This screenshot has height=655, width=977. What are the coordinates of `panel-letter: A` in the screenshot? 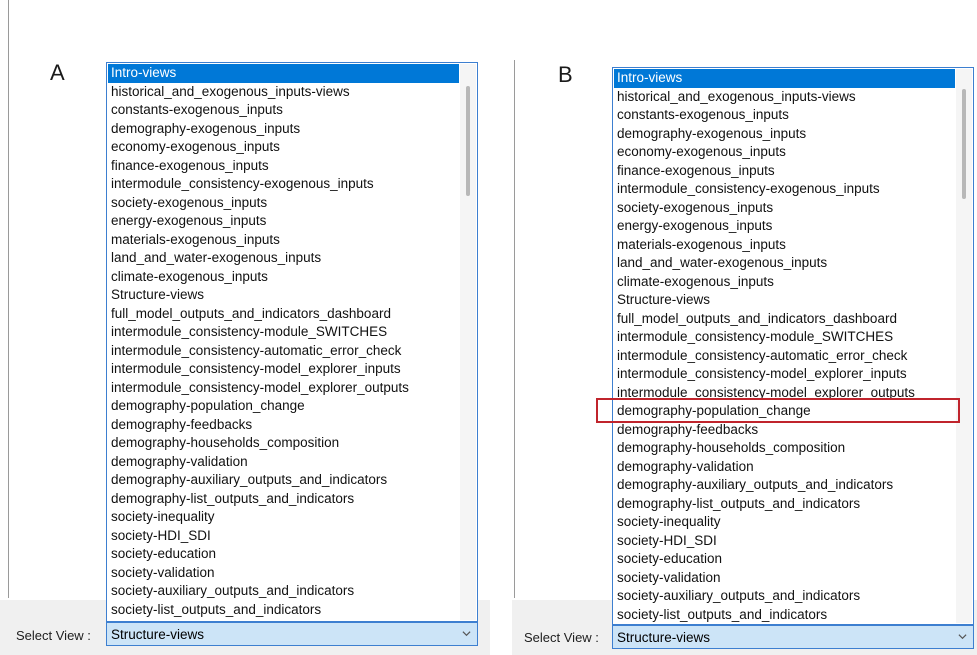 It's located at (57, 72).